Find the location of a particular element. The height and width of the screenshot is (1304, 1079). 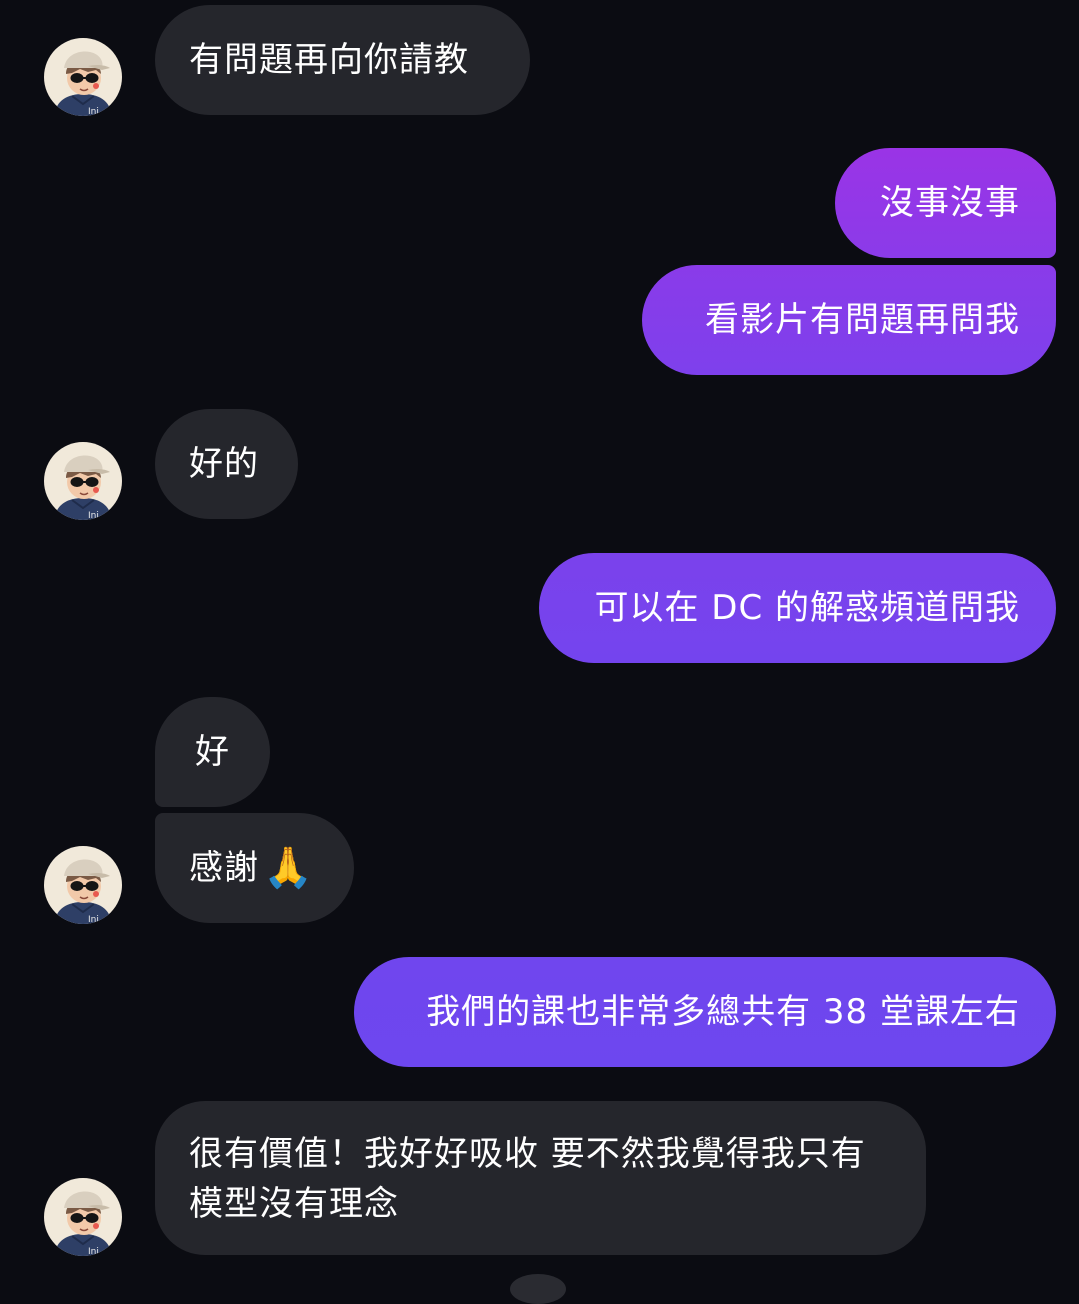

message-bubble-incoming: 好 is located at coordinates (212, 752).